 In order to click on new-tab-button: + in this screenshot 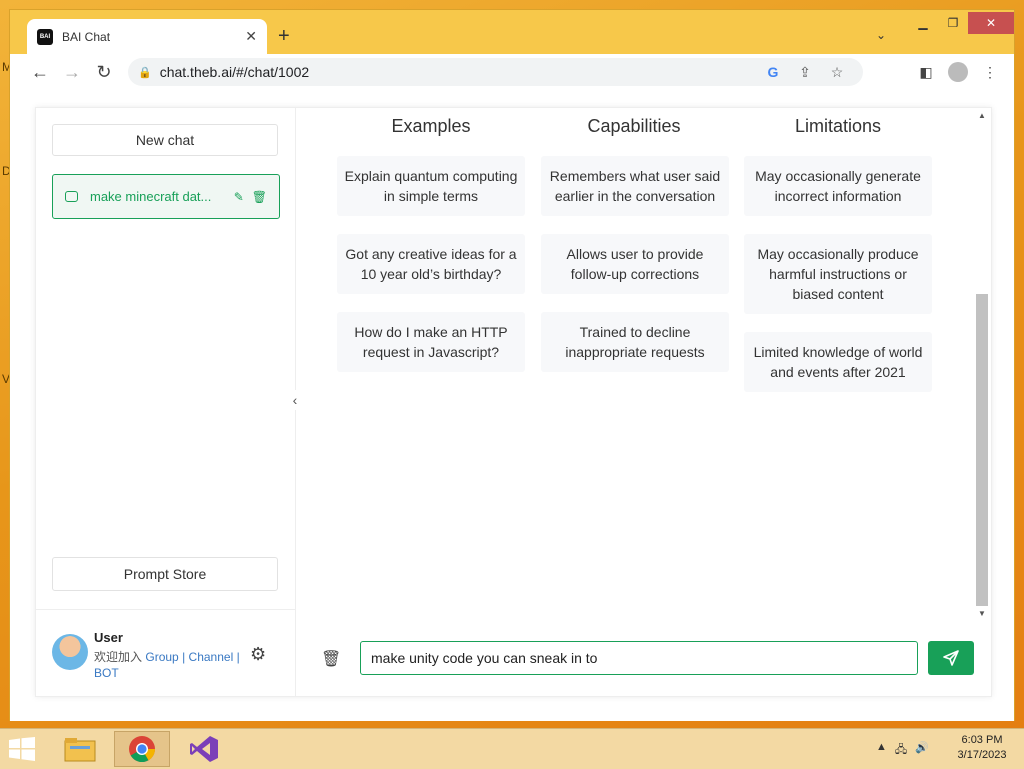, I will do `click(284, 36)`.